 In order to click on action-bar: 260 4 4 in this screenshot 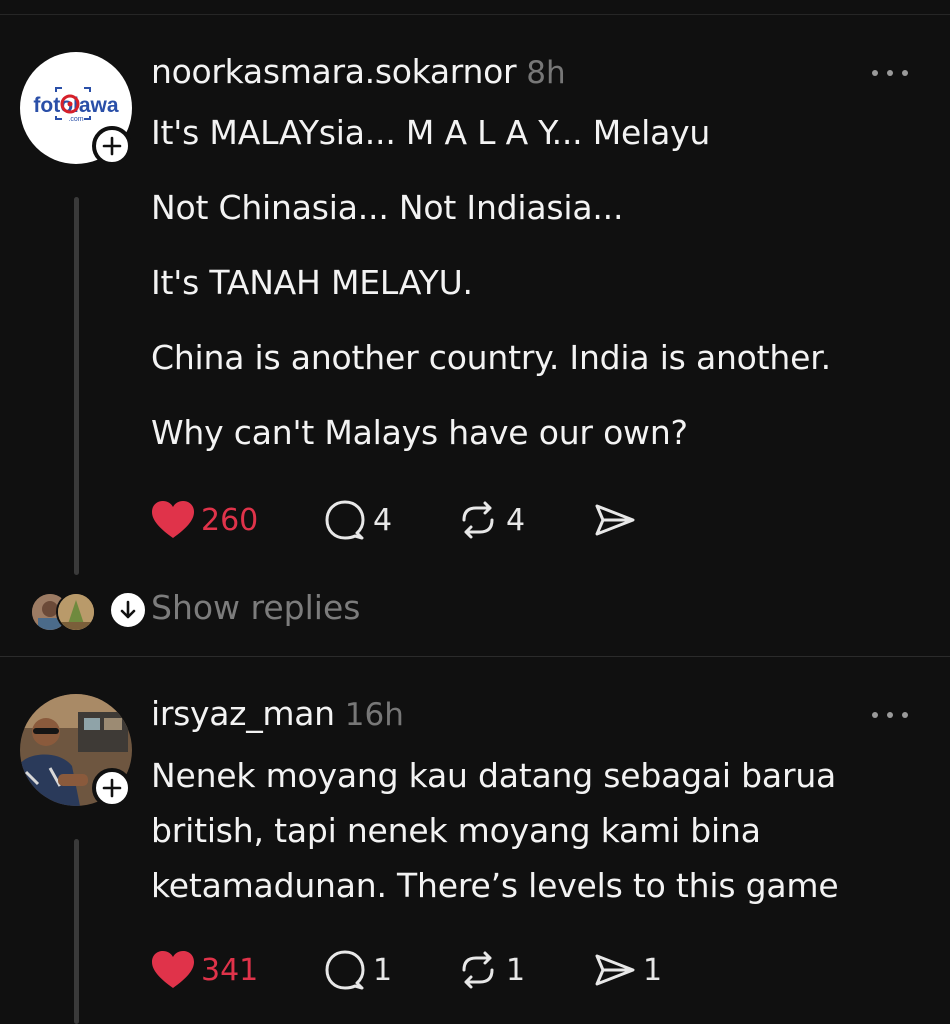, I will do `click(431, 520)`.